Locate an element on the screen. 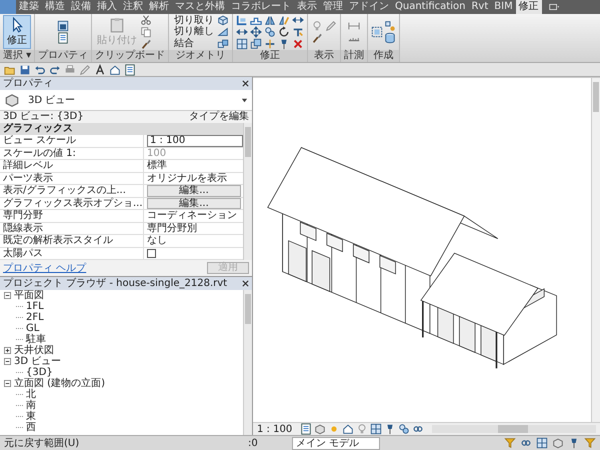 The image size is (600, 450). view-scale: 1 : 100 is located at coordinates (274, 429).